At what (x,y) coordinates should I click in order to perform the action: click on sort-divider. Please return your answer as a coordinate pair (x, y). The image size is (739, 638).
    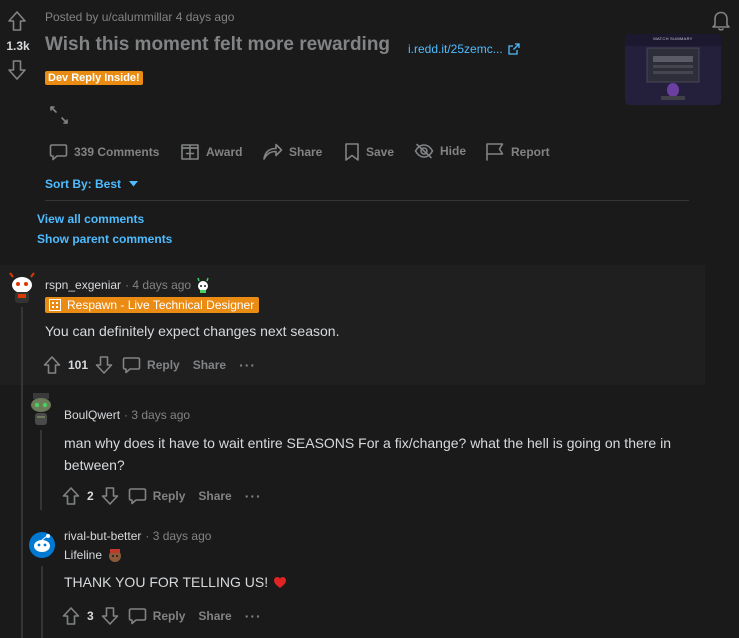
    Looking at the image, I should click on (367, 200).